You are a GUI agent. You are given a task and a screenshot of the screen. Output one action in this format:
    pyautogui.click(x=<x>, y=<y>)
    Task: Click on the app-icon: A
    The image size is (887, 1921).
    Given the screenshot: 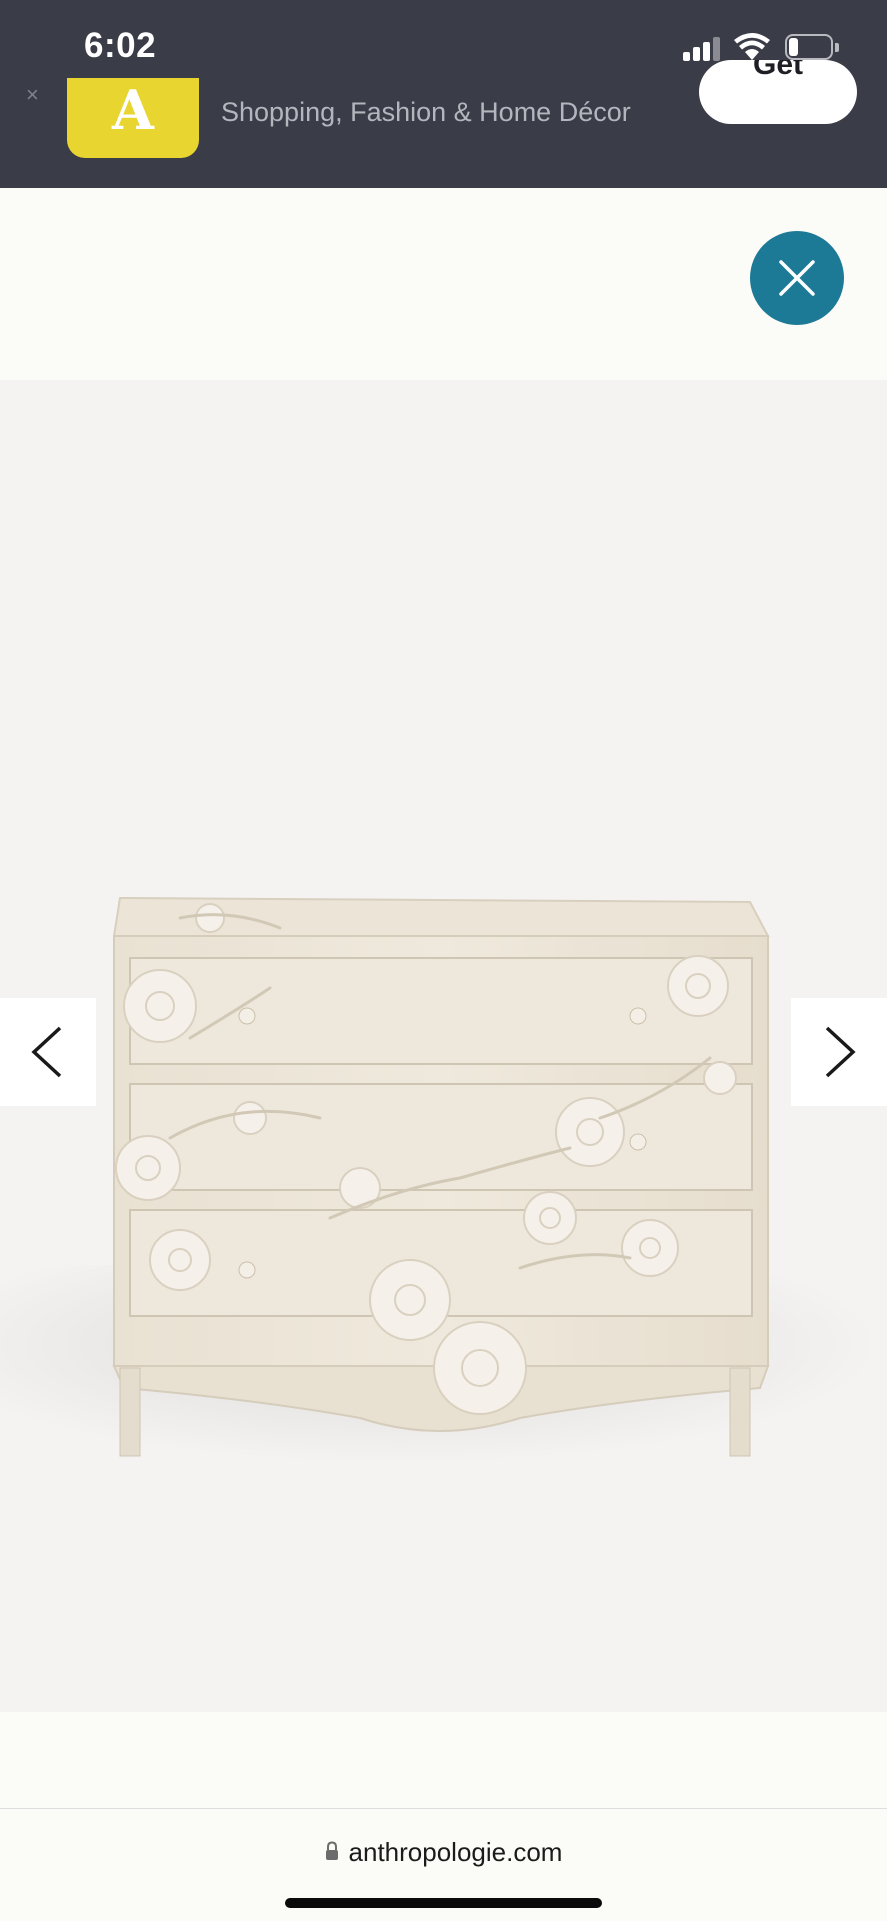 What is the action you would take?
    pyautogui.click(x=133, y=118)
    